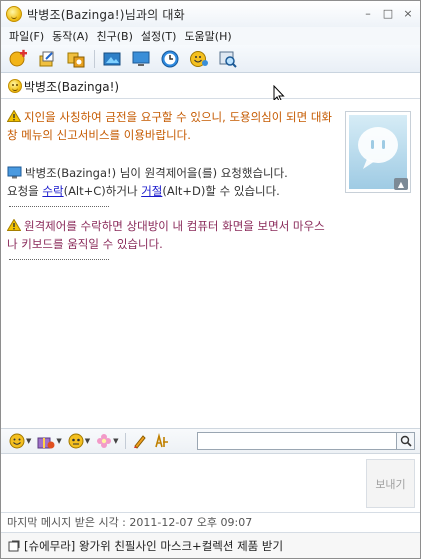 This screenshot has height=559, width=421. I want to click on gift-icon, so click(46, 443).